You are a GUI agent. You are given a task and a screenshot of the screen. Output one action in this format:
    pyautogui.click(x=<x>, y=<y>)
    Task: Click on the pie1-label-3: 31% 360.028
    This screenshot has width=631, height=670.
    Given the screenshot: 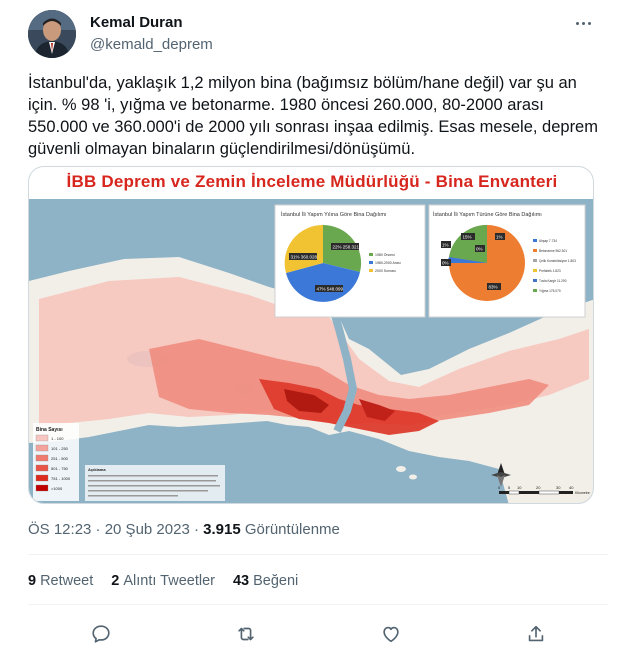 What is the action you would take?
    pyautogui.click(x=304, y=257)
    